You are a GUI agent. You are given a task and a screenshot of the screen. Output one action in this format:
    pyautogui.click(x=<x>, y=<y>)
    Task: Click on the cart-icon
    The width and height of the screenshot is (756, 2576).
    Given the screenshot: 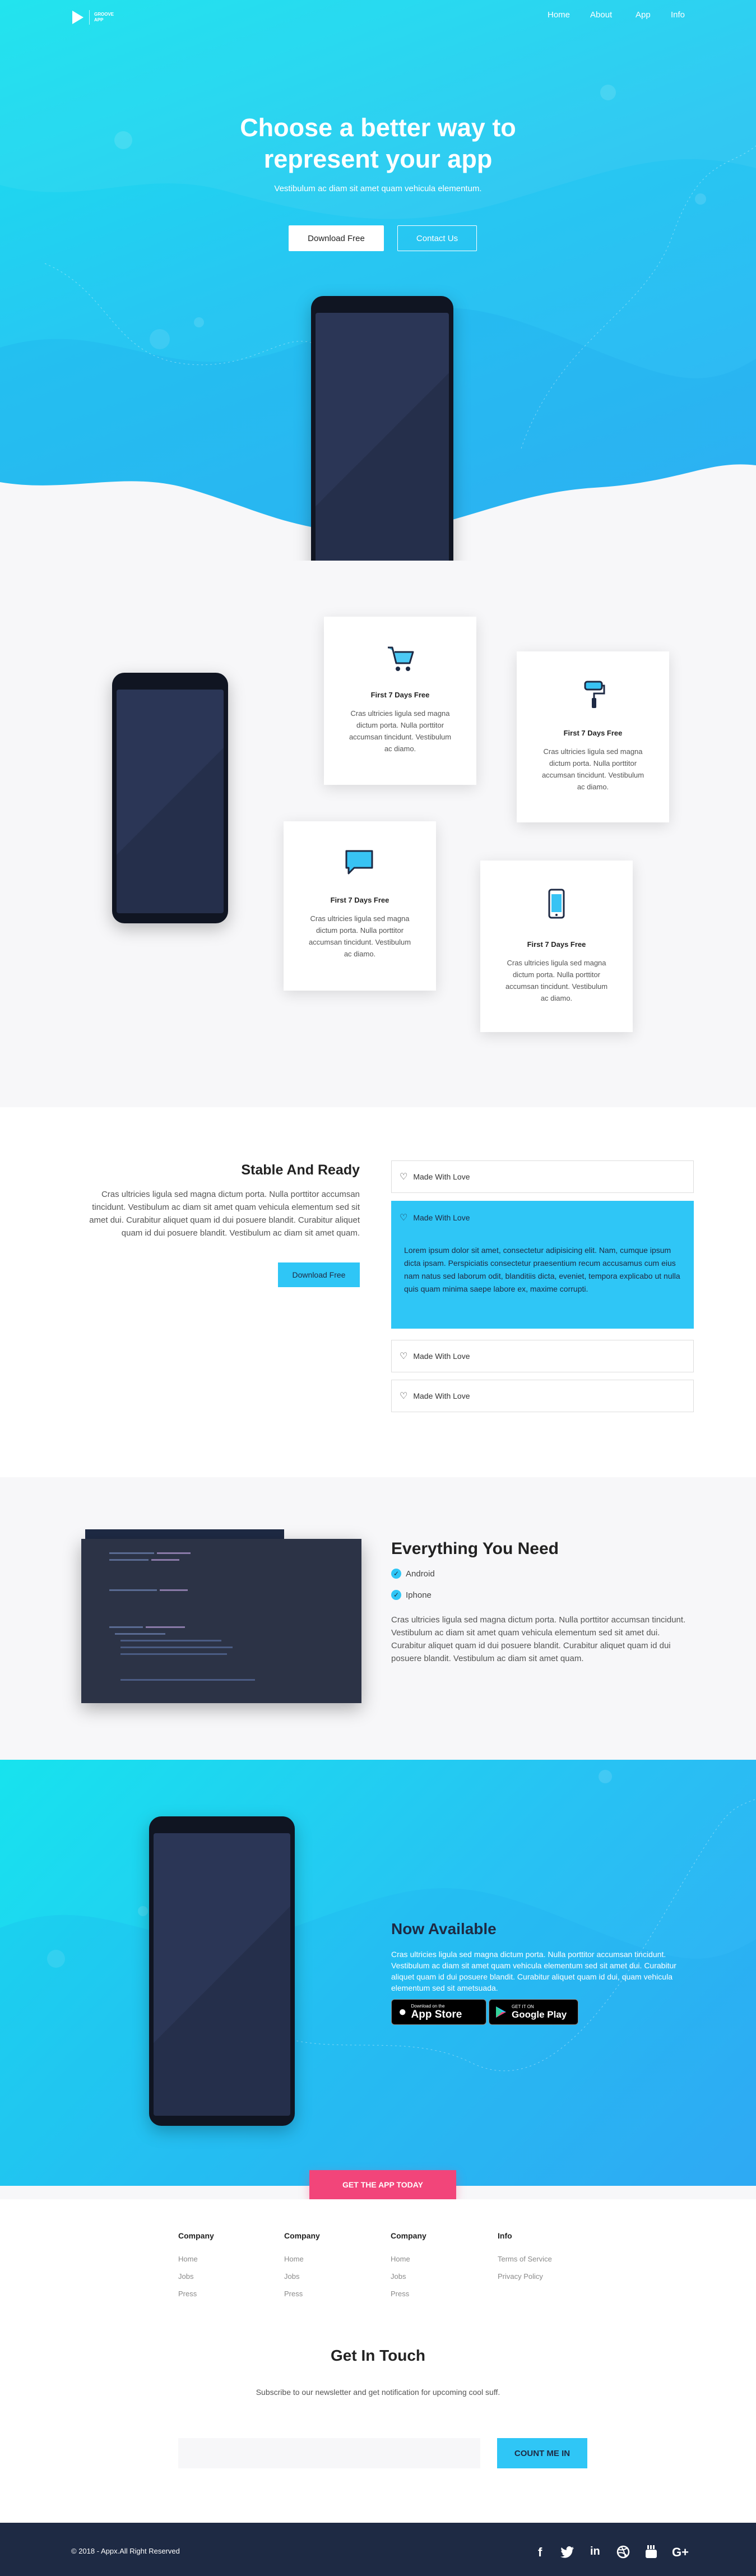 What is the action you would take?
    pyautogui.click(x=400, y=659)
    